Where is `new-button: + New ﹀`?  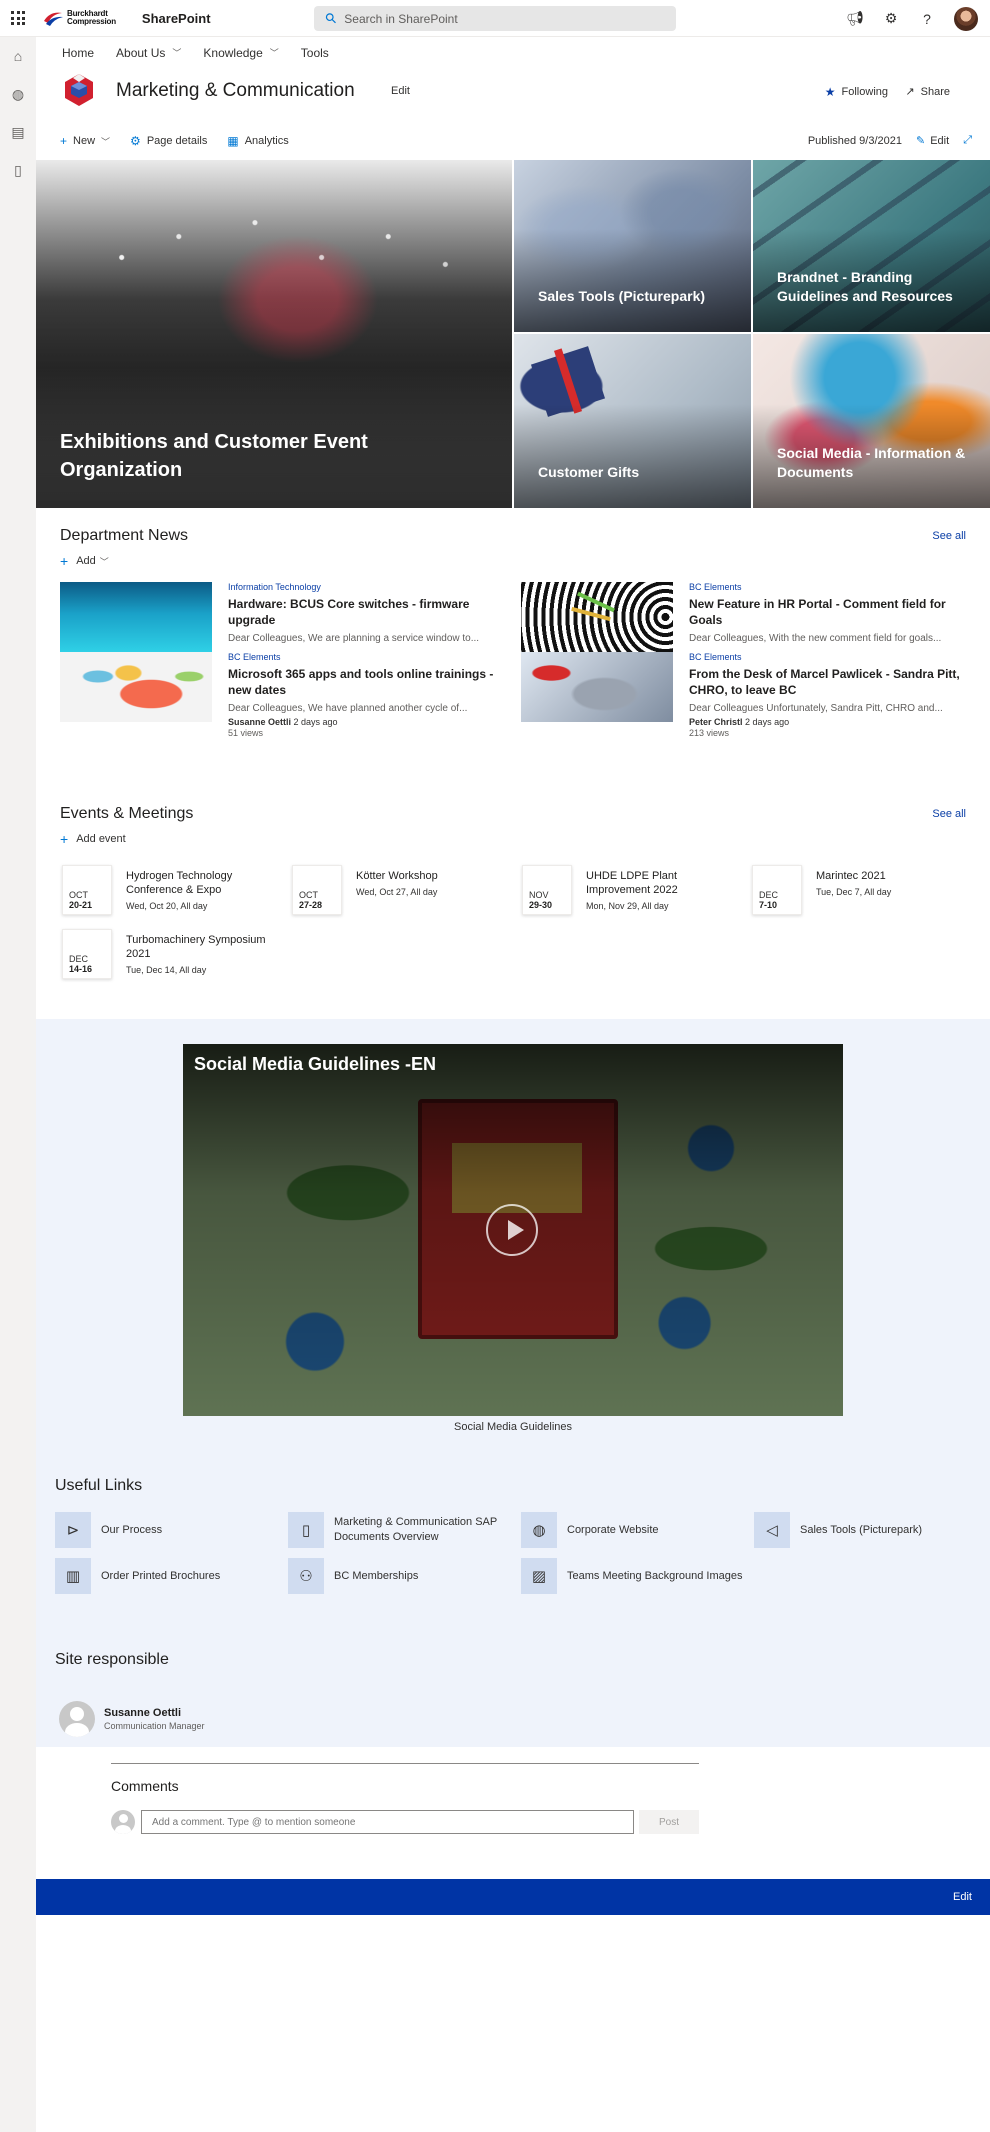 new-button: + New ﹀ is located at coordinates (85, 141).